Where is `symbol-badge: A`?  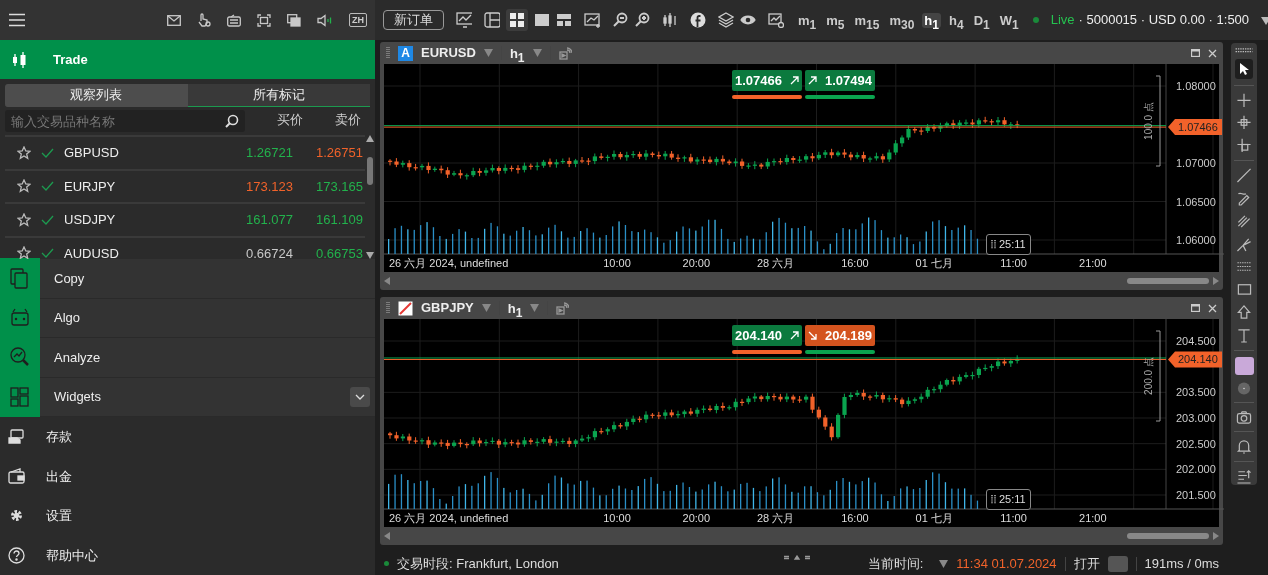 symbol-badge: A is located at coordinates (405, 53).